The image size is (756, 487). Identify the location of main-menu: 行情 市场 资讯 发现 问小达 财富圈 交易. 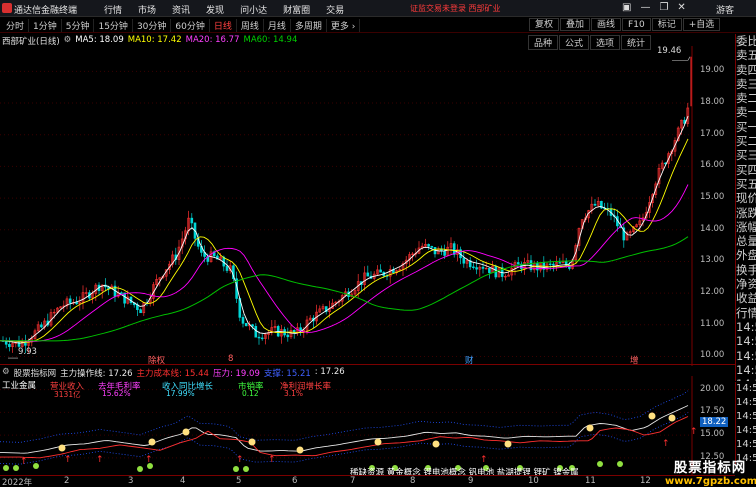
(224, 9).